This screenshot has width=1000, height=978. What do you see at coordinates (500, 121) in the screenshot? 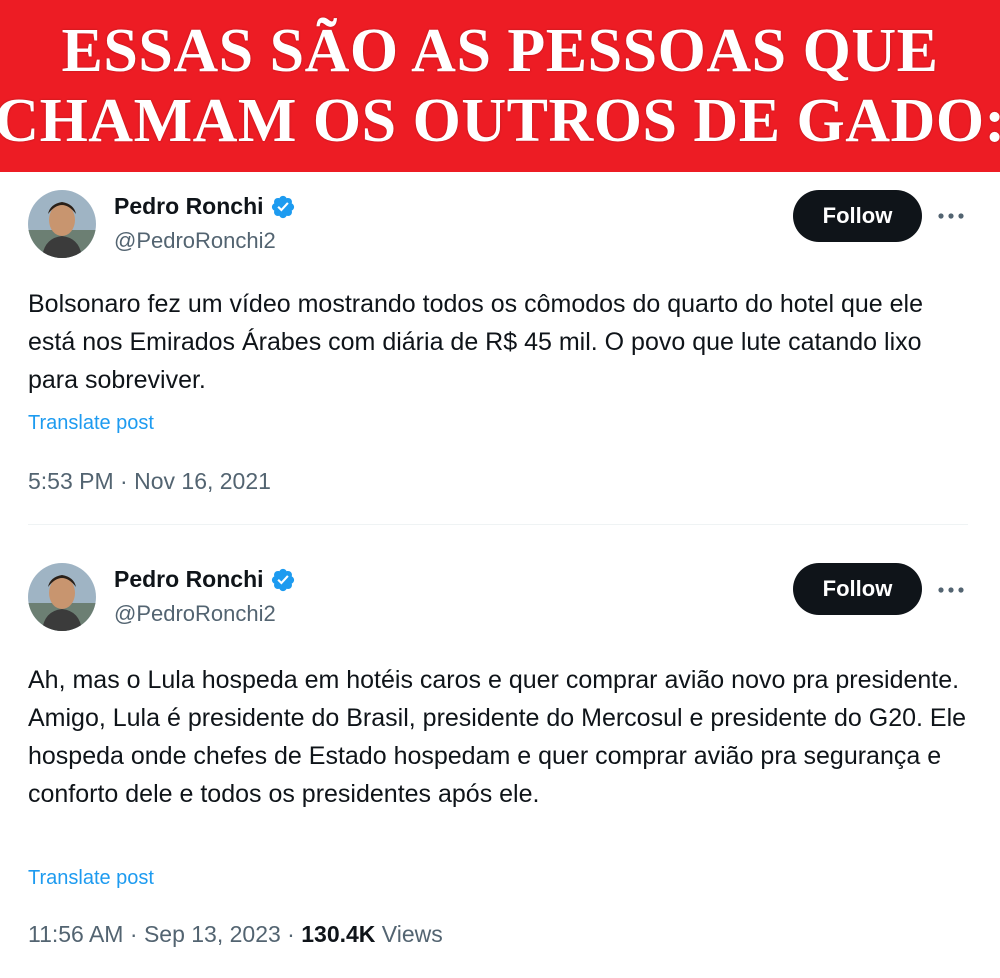
I see `headline-line-2: CHAMAM OS OUTROS DE GADO:` at bounding box center [500, 121].